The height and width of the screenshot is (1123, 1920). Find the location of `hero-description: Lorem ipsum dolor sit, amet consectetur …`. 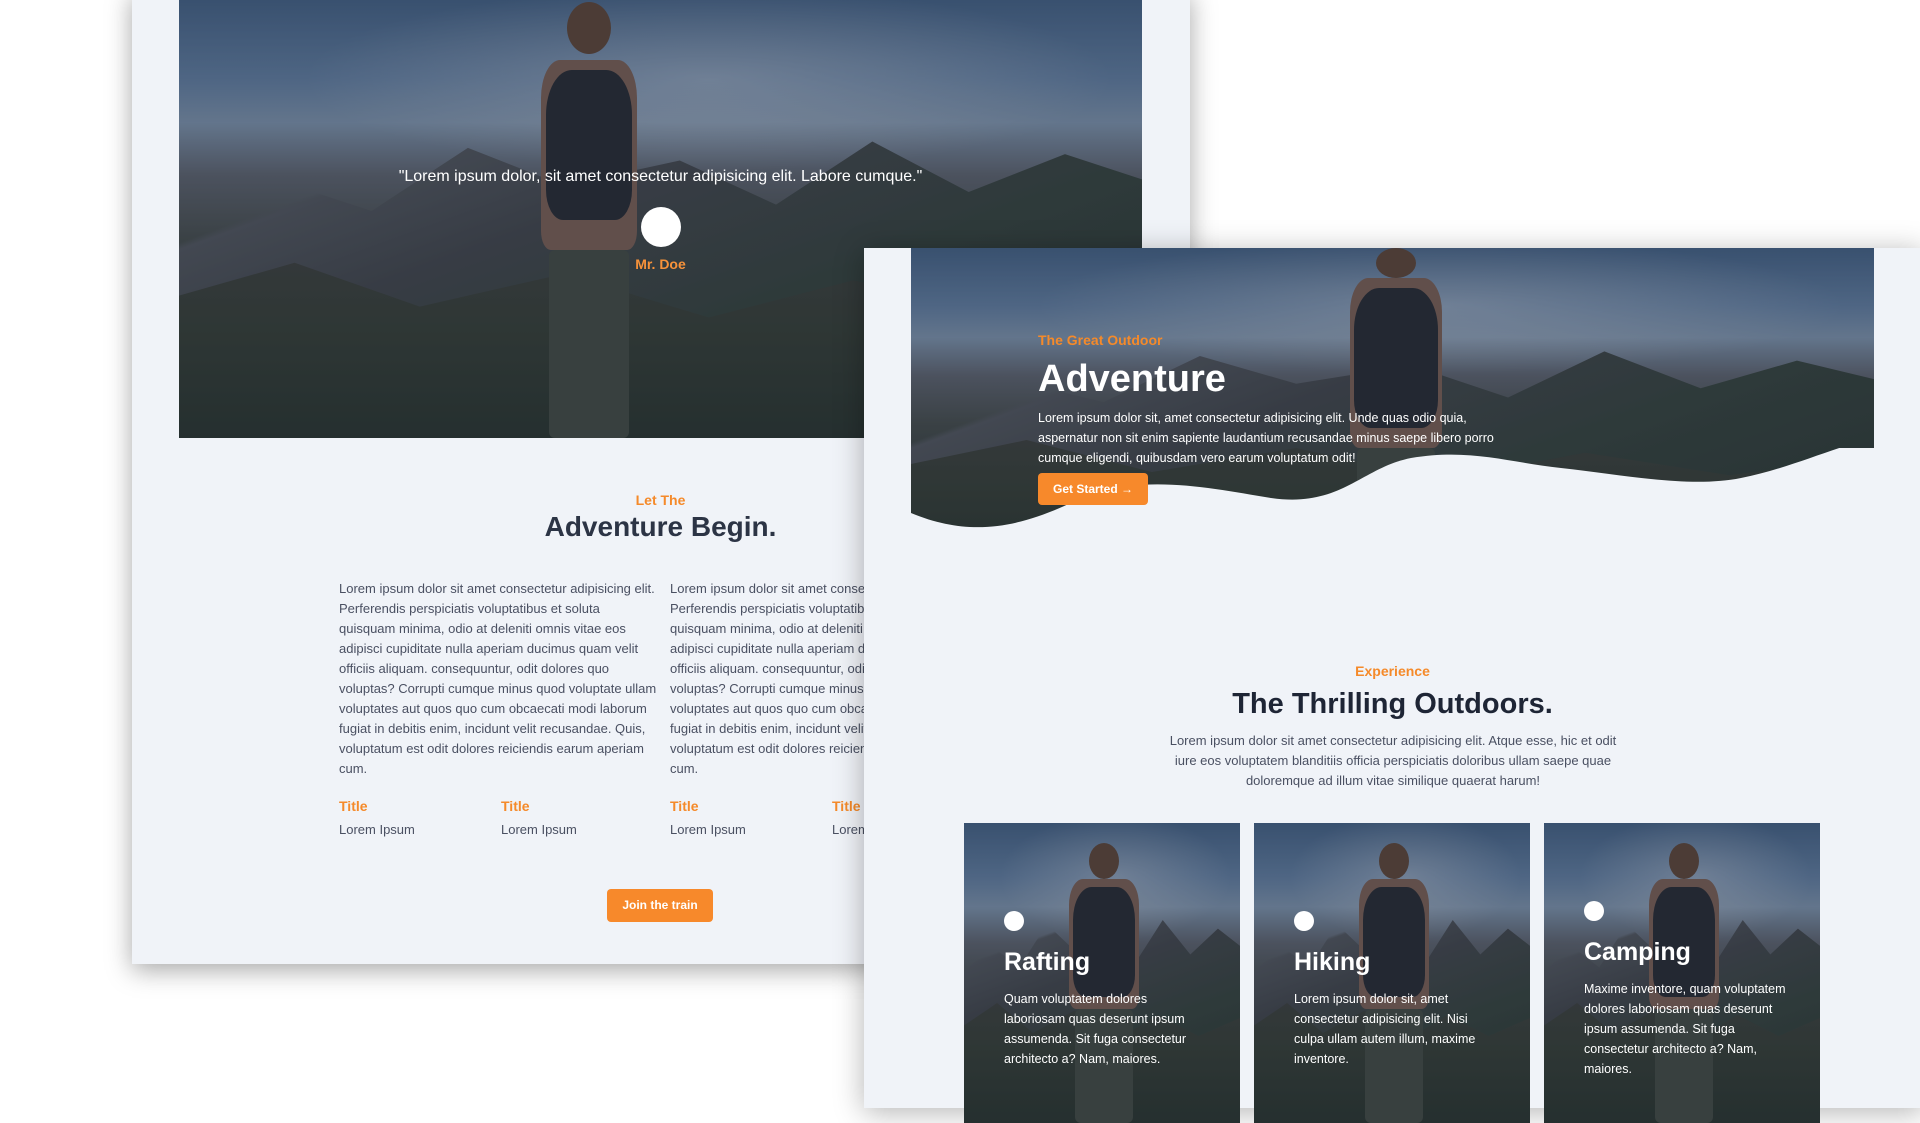

hero-description: Lorem ipsum dolor sit, amet consectetur … is located at coordinates (1266, 438).